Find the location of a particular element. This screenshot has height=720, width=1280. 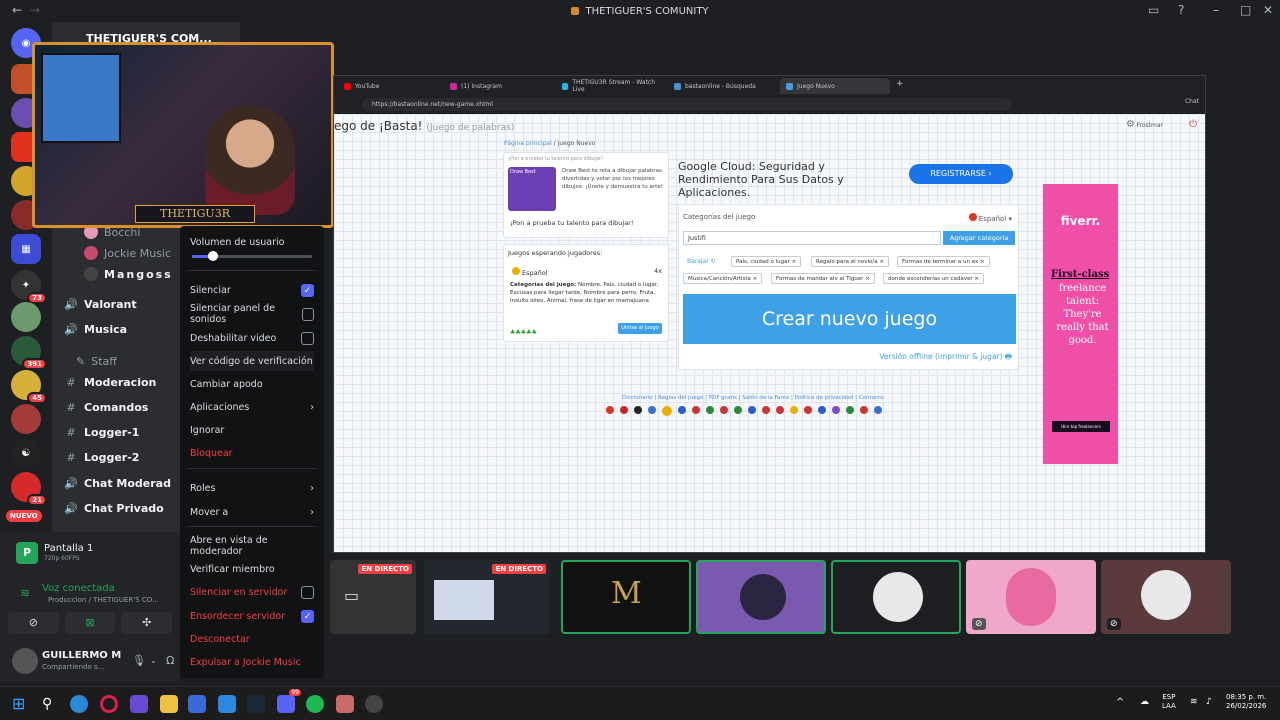

member-jockie: Jockie Music is located at coordinates (127, 253).